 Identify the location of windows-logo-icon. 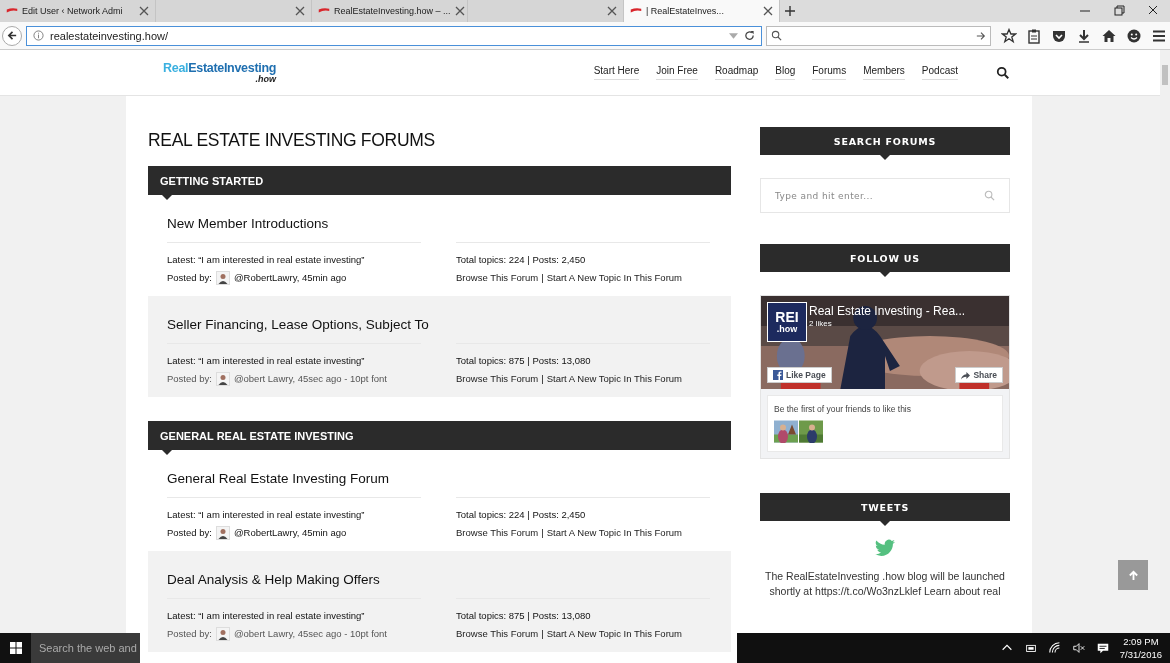
(15, 648).